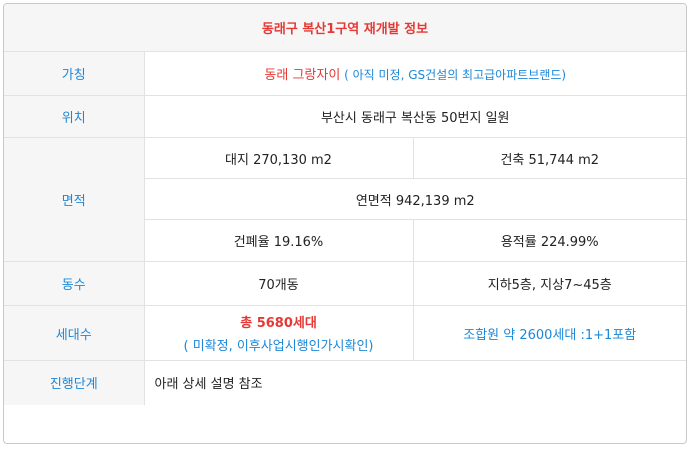  I want to click on value-name: 동래 그랑자이 ( 아직 미정, GS건설의 최고급아파트브랜드), so click(414, 73).